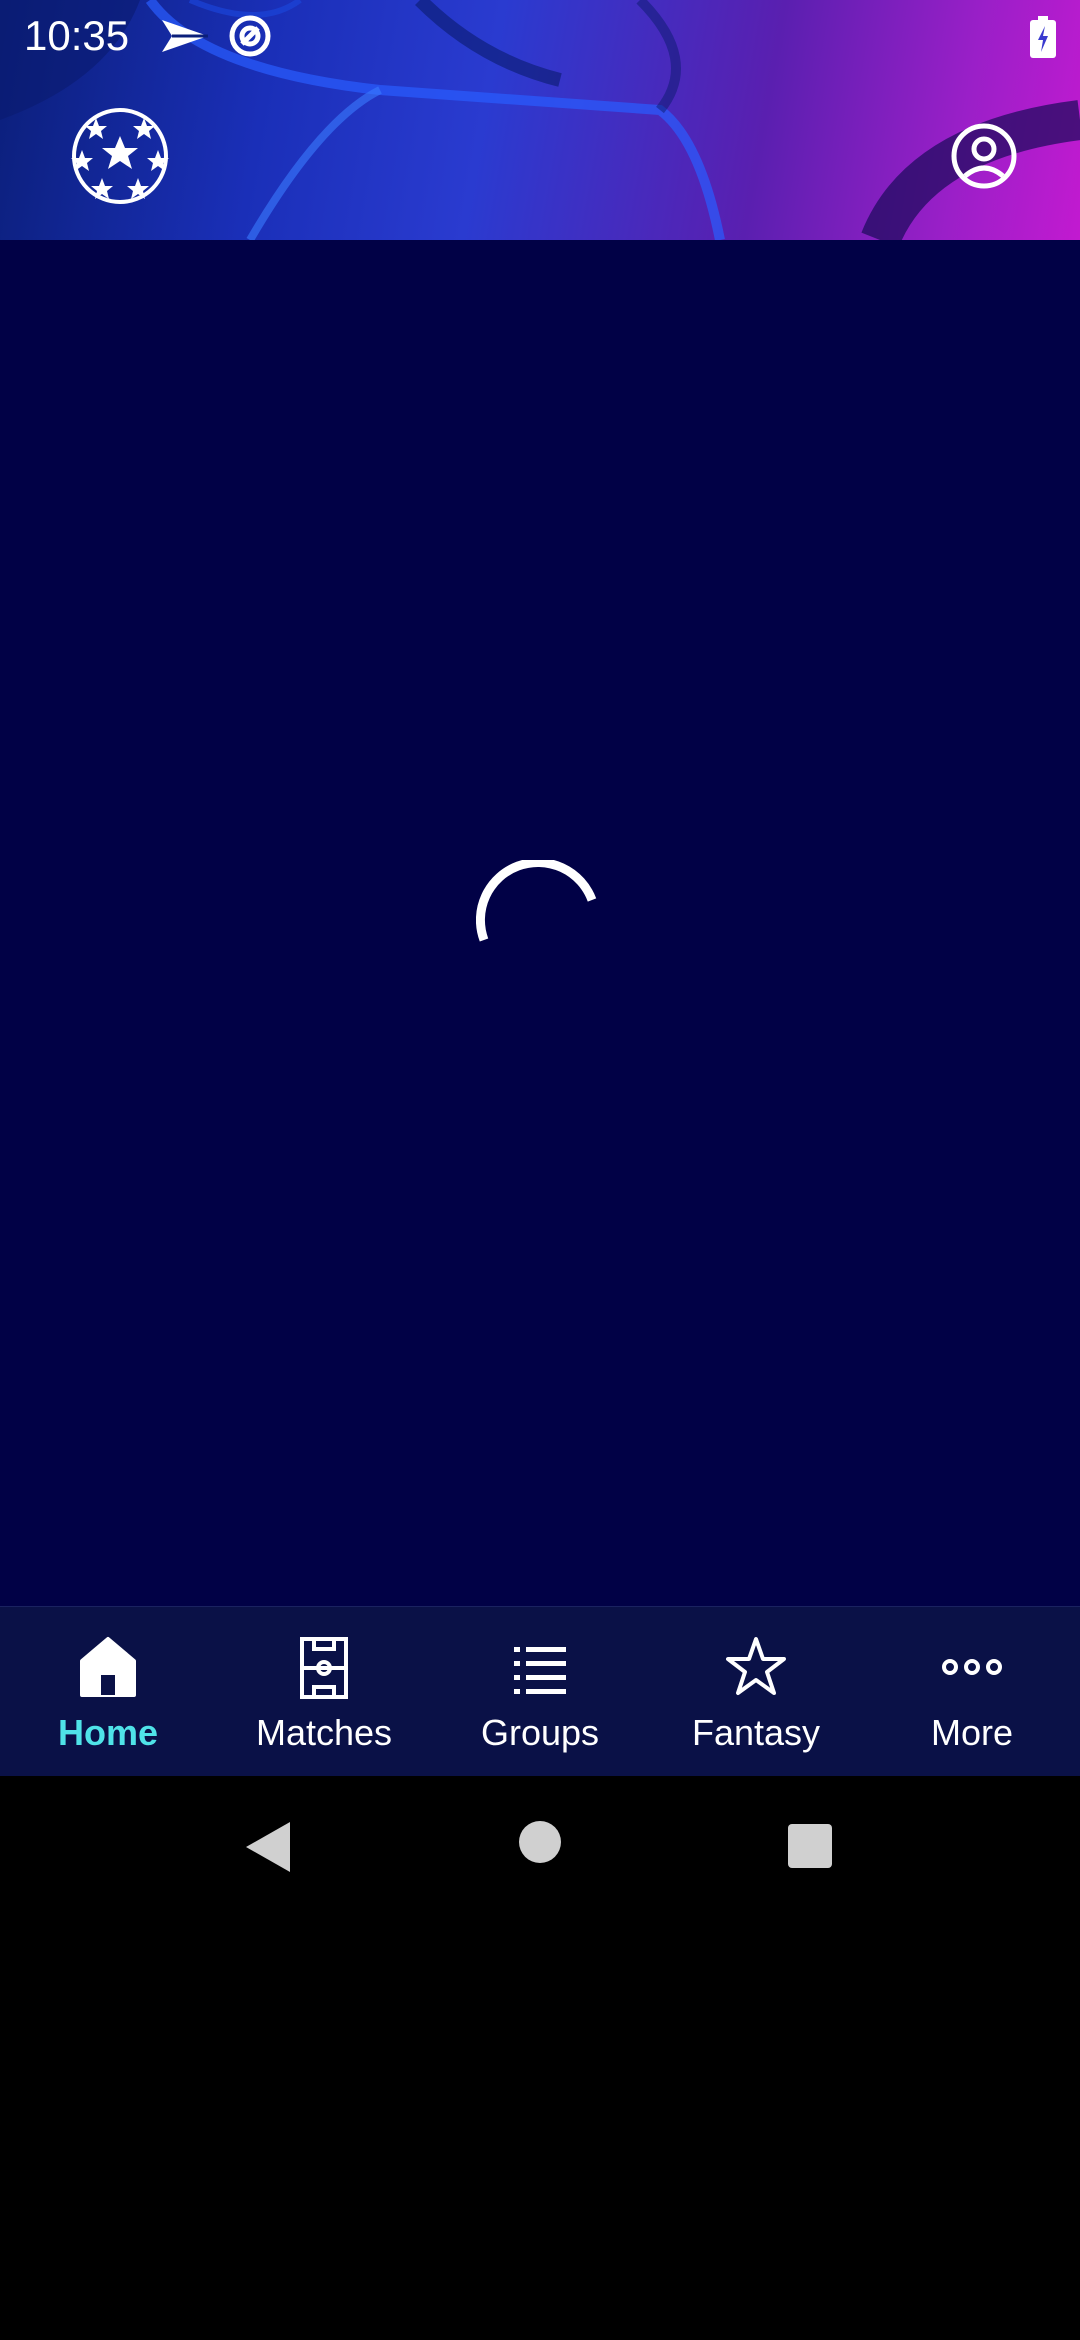  Describe the element at coordinates (536, 901) in the screenshot. I see `loading-spinner-icon` at that location.